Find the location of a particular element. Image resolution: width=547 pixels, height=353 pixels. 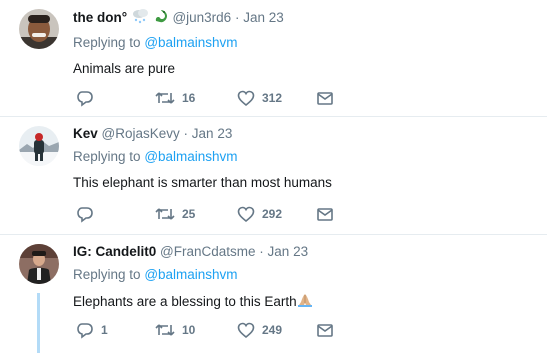

dragon-emoji is located at coordinates (161, 18).